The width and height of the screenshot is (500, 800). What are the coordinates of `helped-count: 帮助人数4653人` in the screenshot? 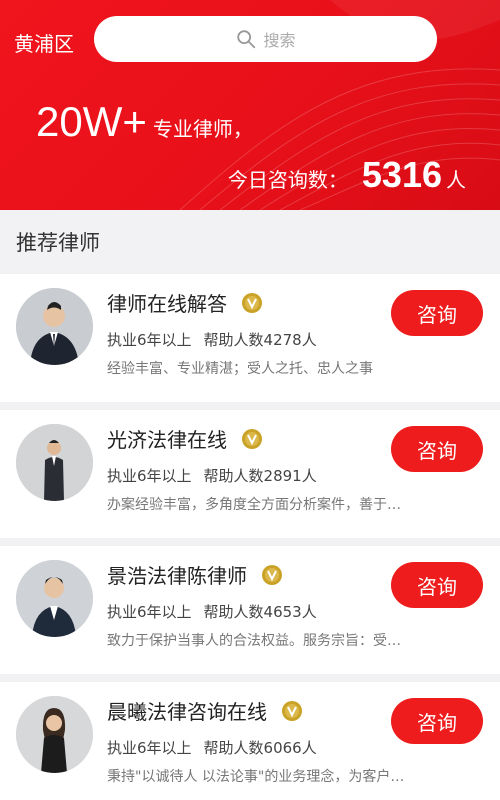 It's located at (260, 612).